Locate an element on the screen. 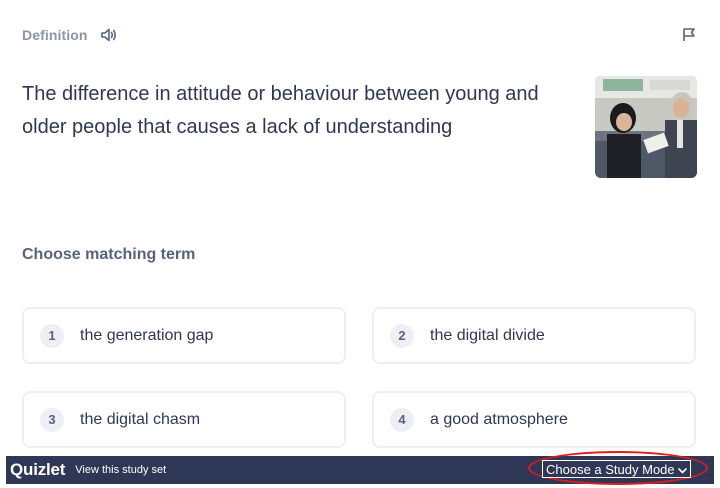 The image size is (720, 488). study-mode-select-label: Choose a Study Mode is located at coordinates (610, 469).